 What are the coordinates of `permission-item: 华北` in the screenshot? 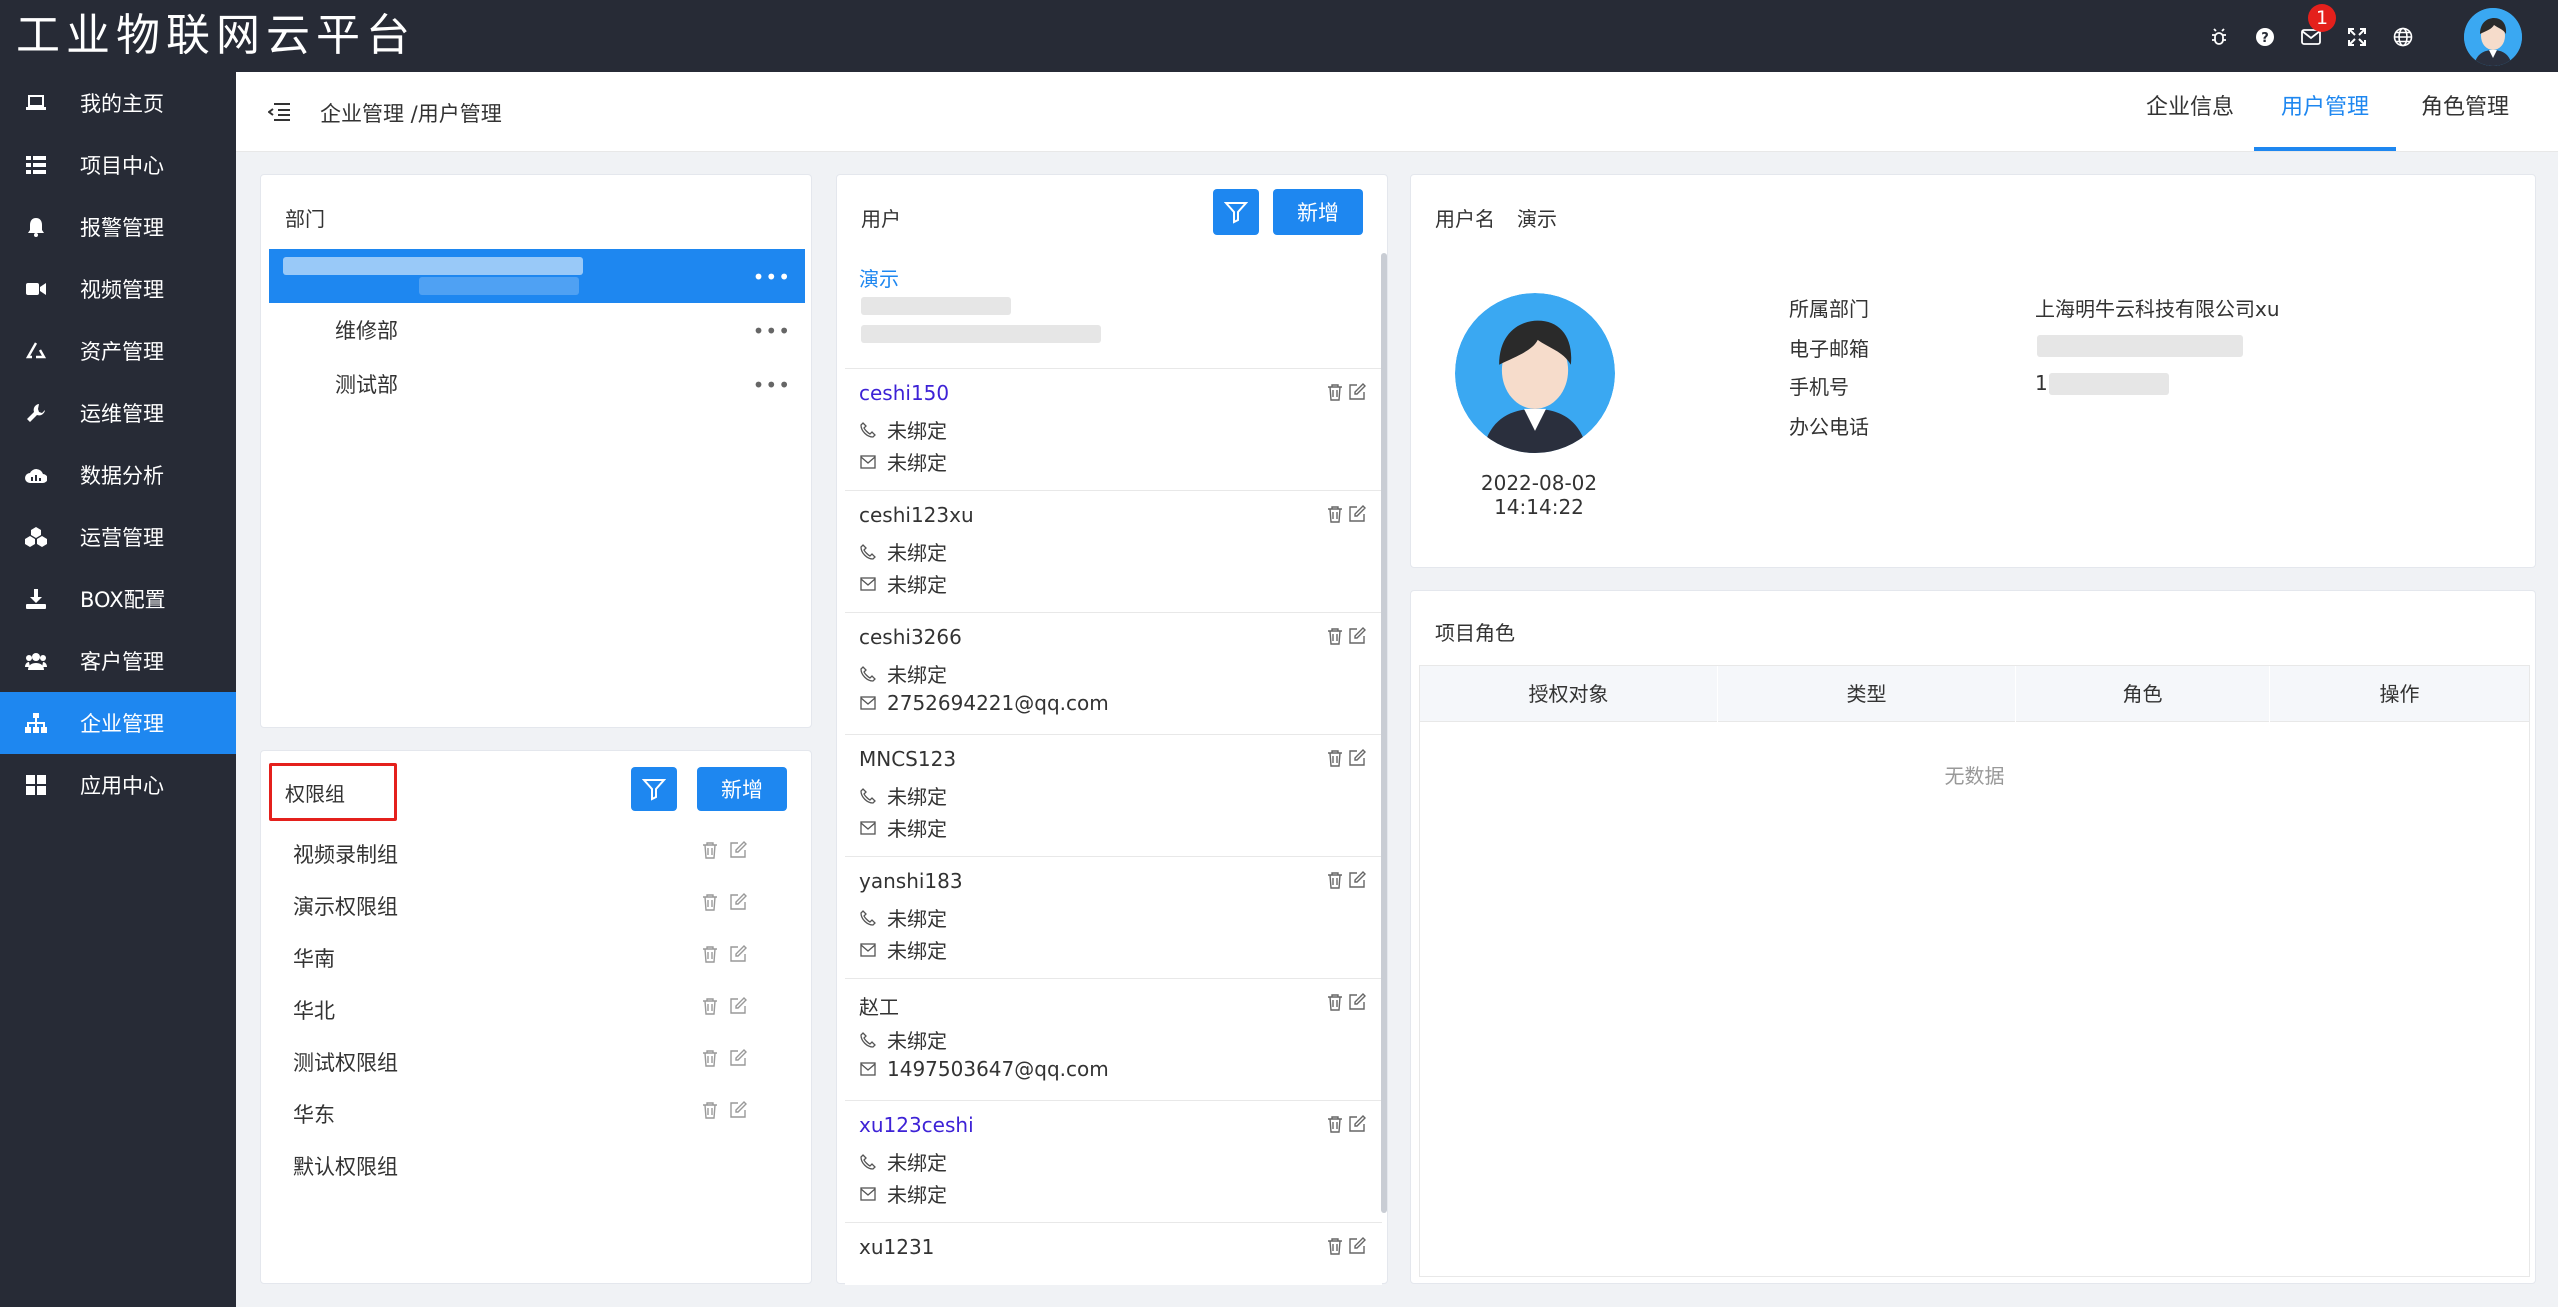 It's located at (314, 1010).